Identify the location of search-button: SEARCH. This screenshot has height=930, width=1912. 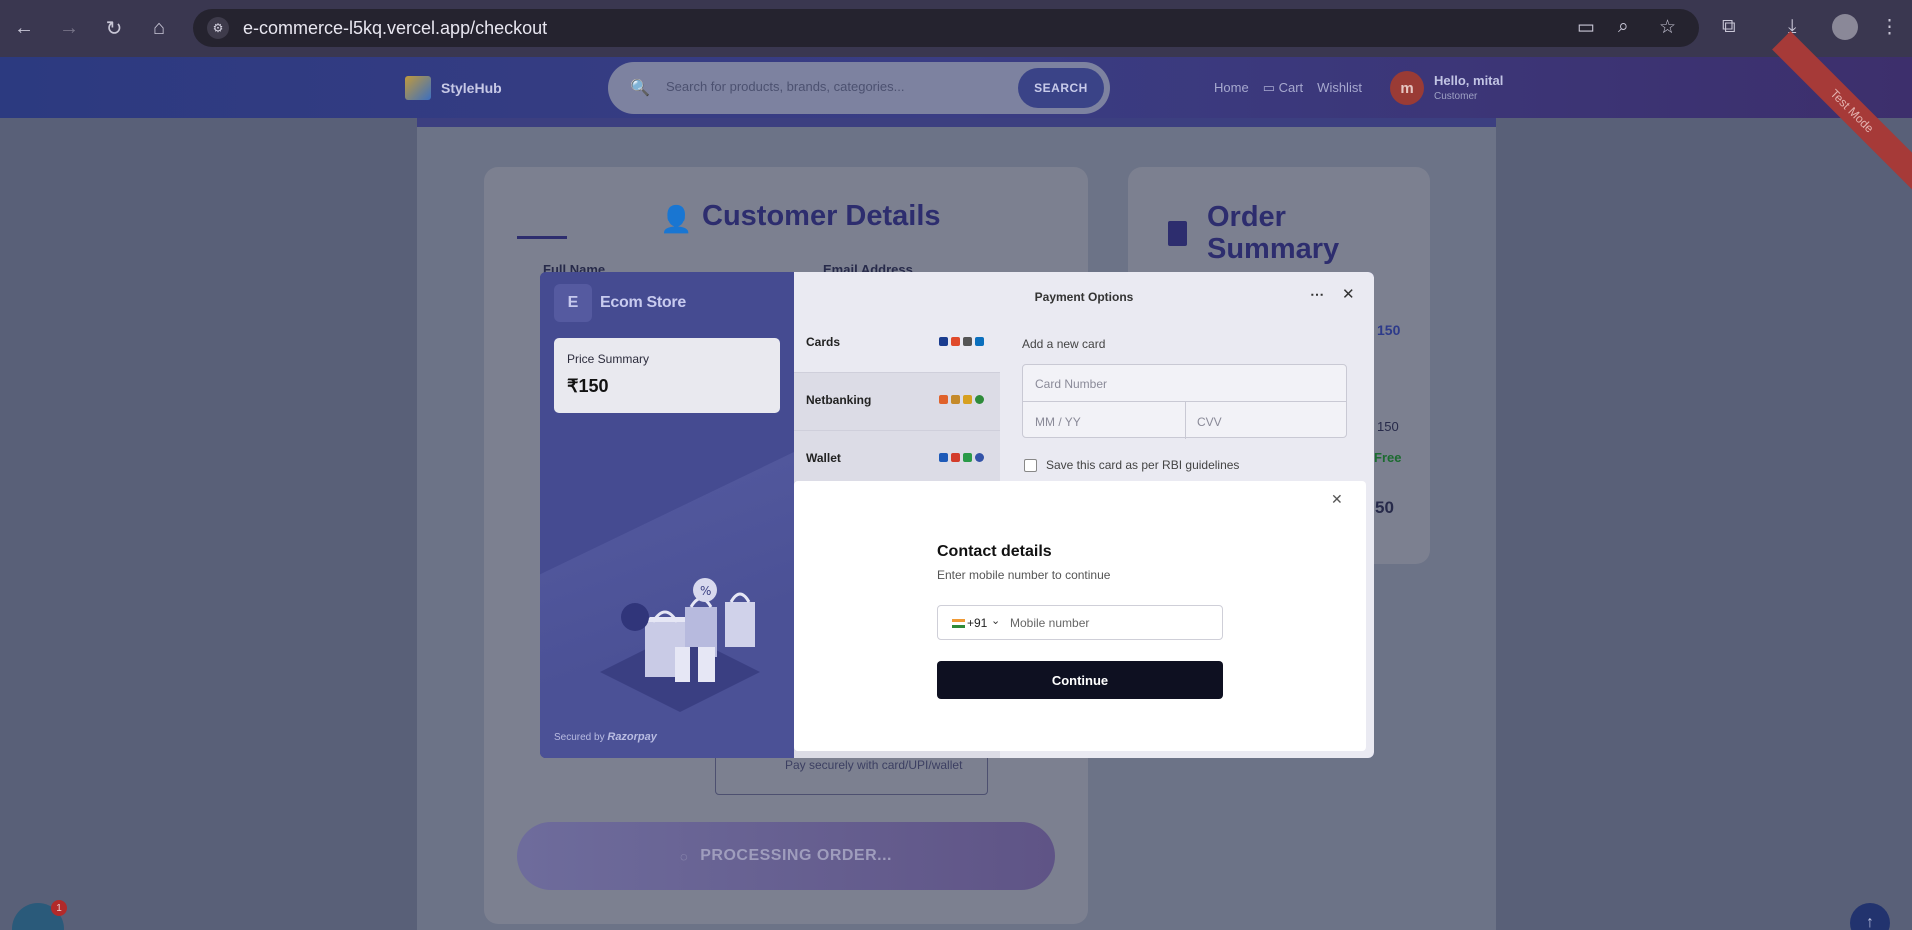
(1061, 88).